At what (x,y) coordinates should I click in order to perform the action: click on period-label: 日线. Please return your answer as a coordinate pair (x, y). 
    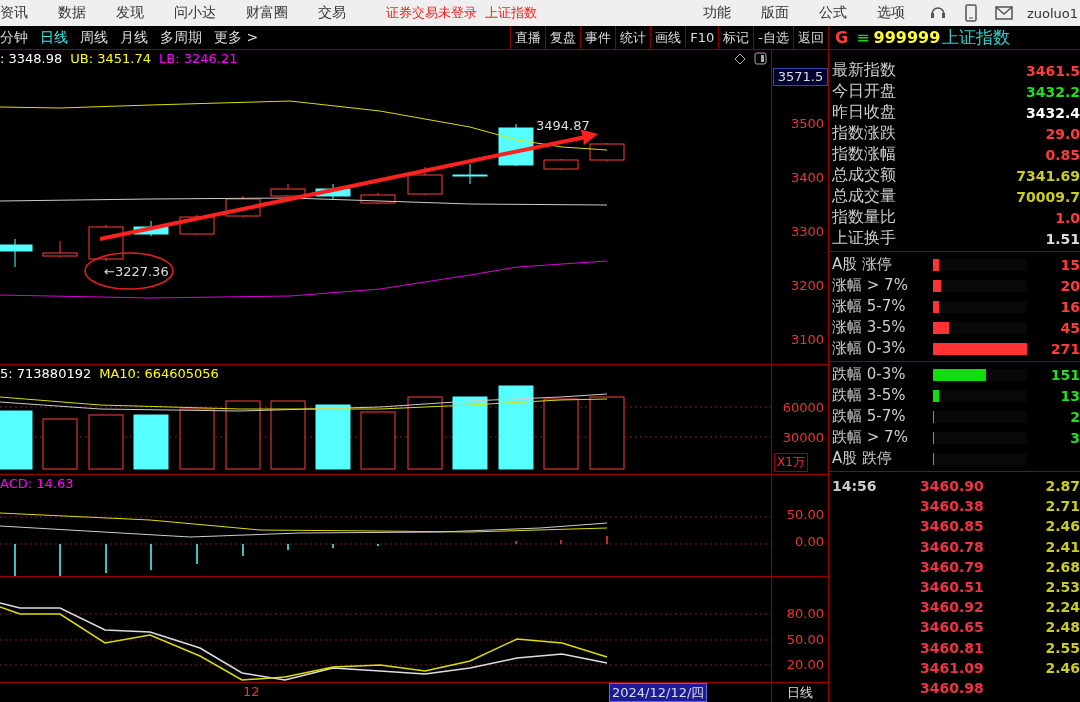
    Looking at the image, I should click on (800, 692).